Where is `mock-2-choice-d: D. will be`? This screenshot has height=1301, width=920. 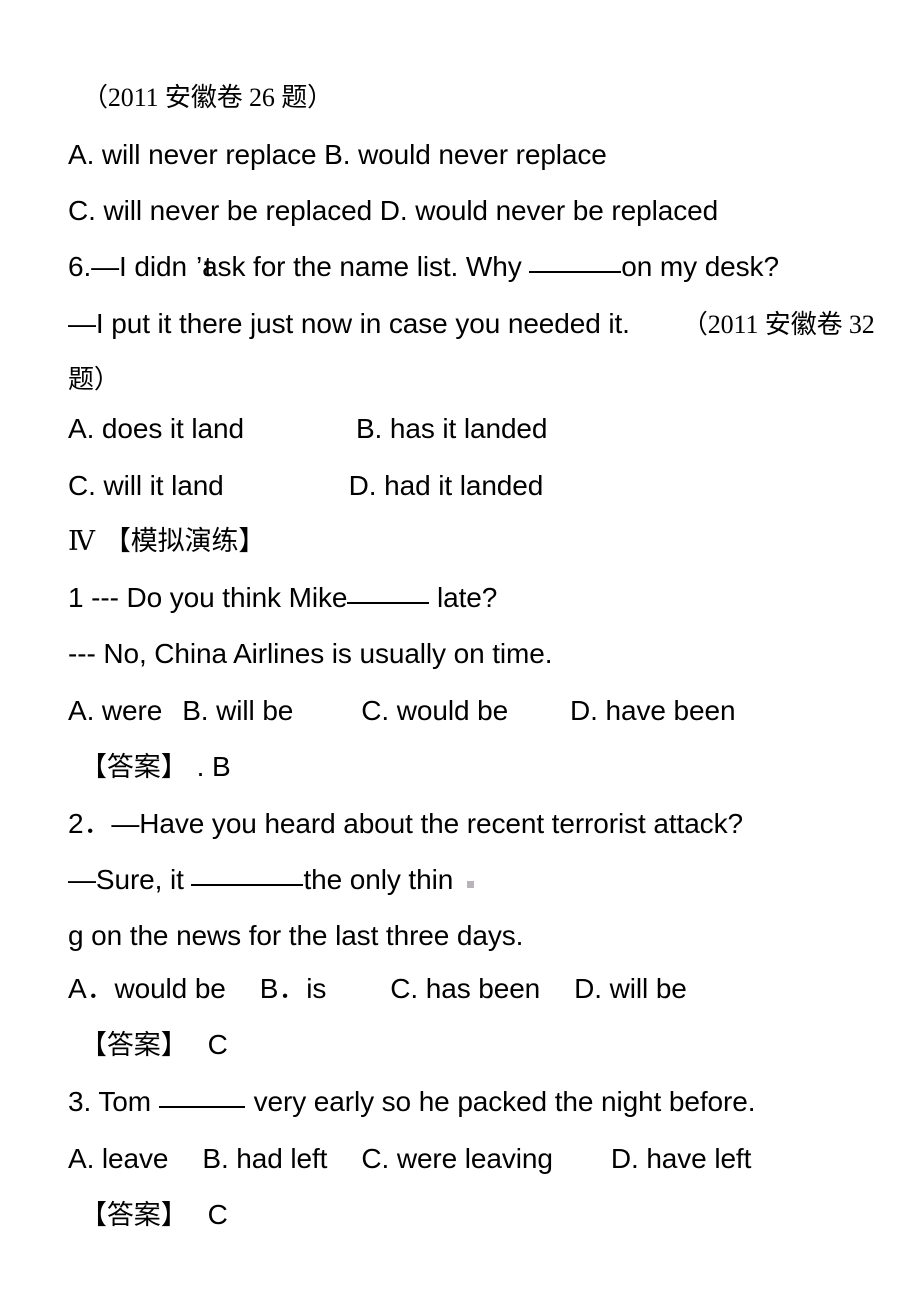 mock-2-choice-d: D. will be is located at coordinates (630, 988).